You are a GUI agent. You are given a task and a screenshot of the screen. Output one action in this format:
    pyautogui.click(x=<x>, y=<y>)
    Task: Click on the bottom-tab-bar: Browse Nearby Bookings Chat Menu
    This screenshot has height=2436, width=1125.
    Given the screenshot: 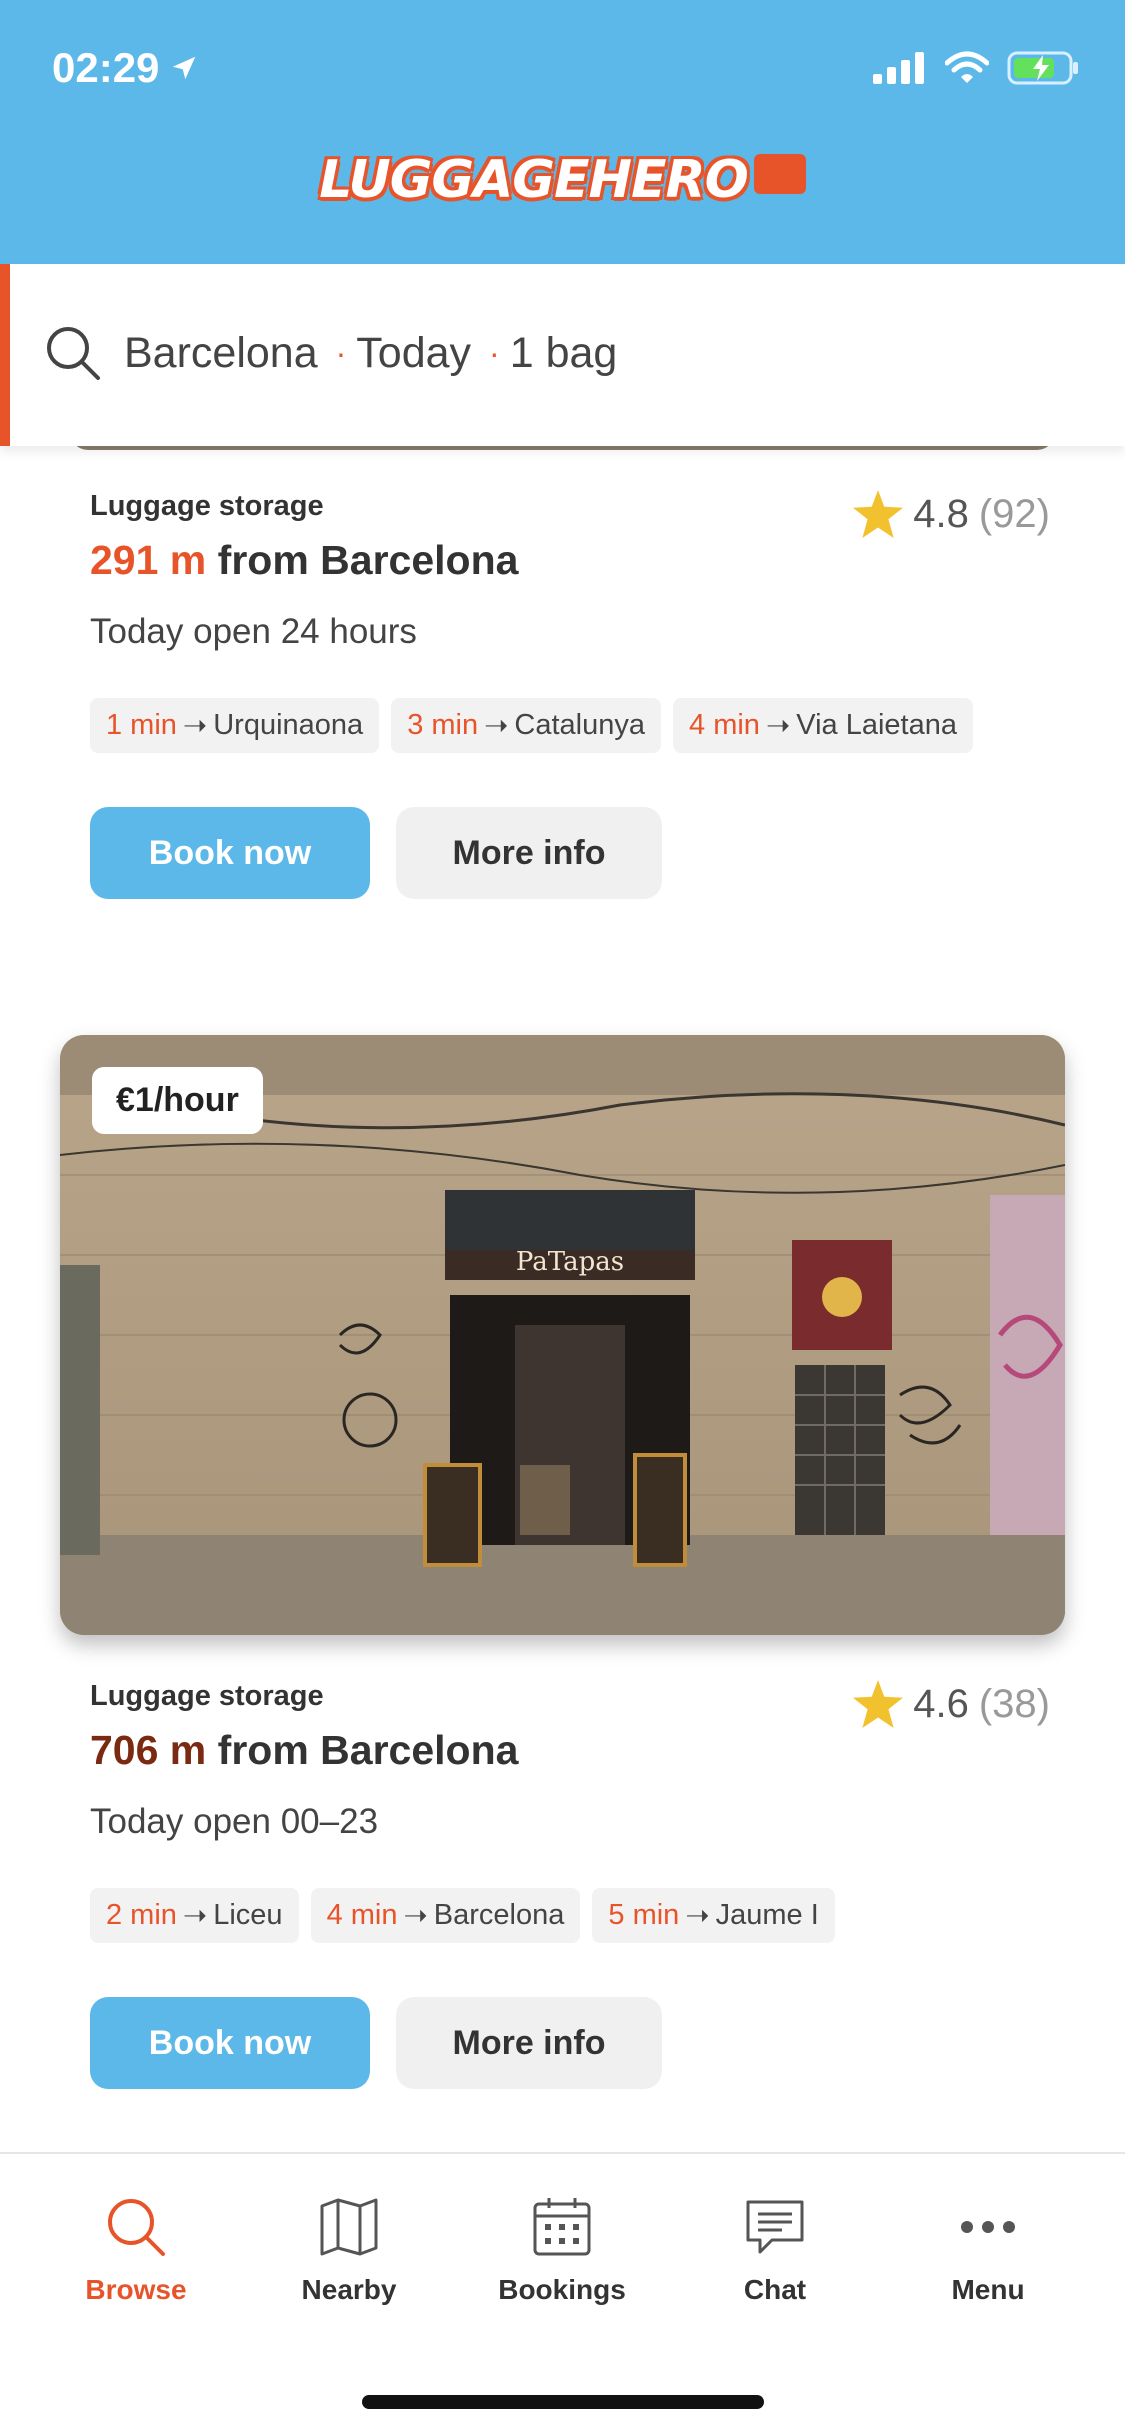 What is the action you would take?
    pyautogui.click(x=562, y=2294)
    